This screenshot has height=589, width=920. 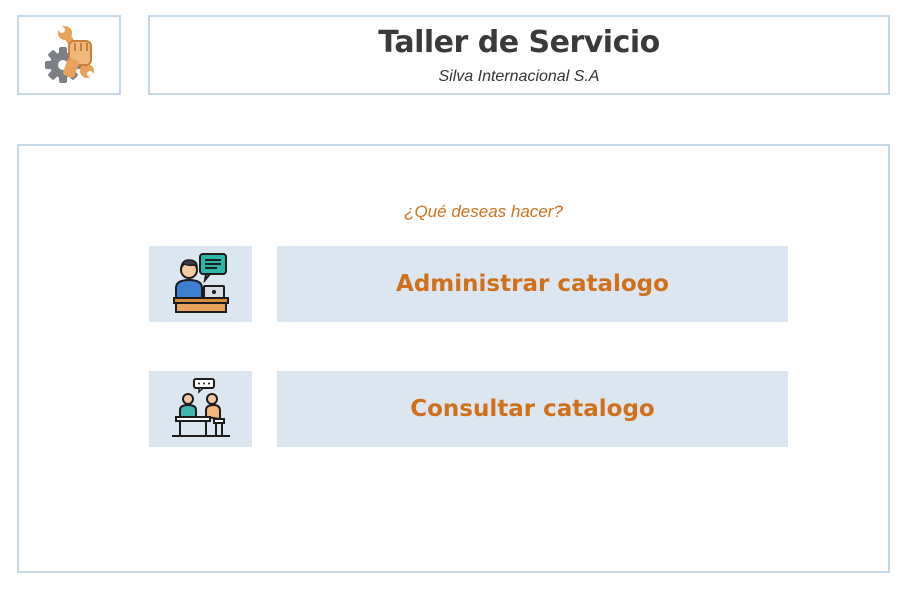 What do you see at coordinates (519, 76) in the screenshot?
I see `company-subtitle: Silva Internacional S.A` at bounding box center [519, 76].